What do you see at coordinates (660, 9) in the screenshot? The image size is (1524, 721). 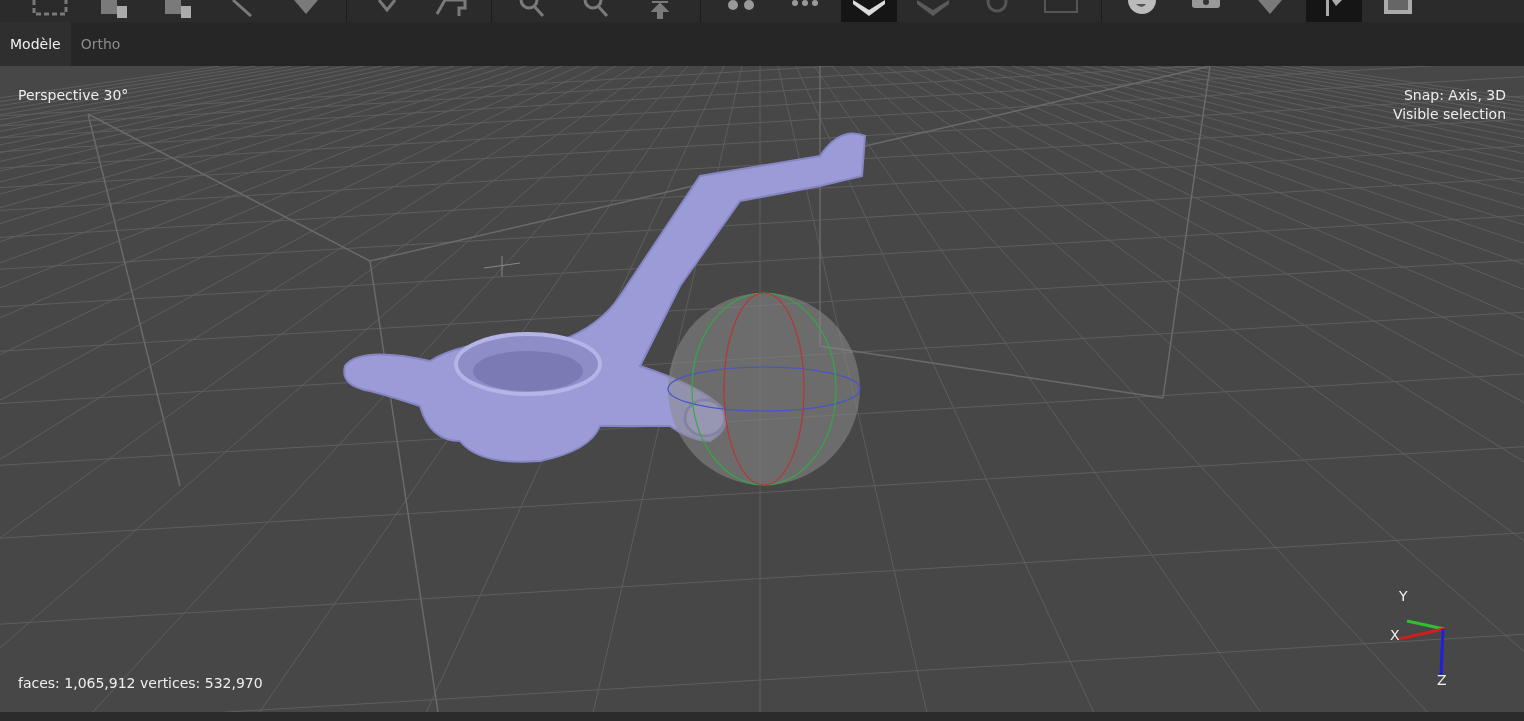 I see `upload-arrow-icon` at bounding box center [660, 9].